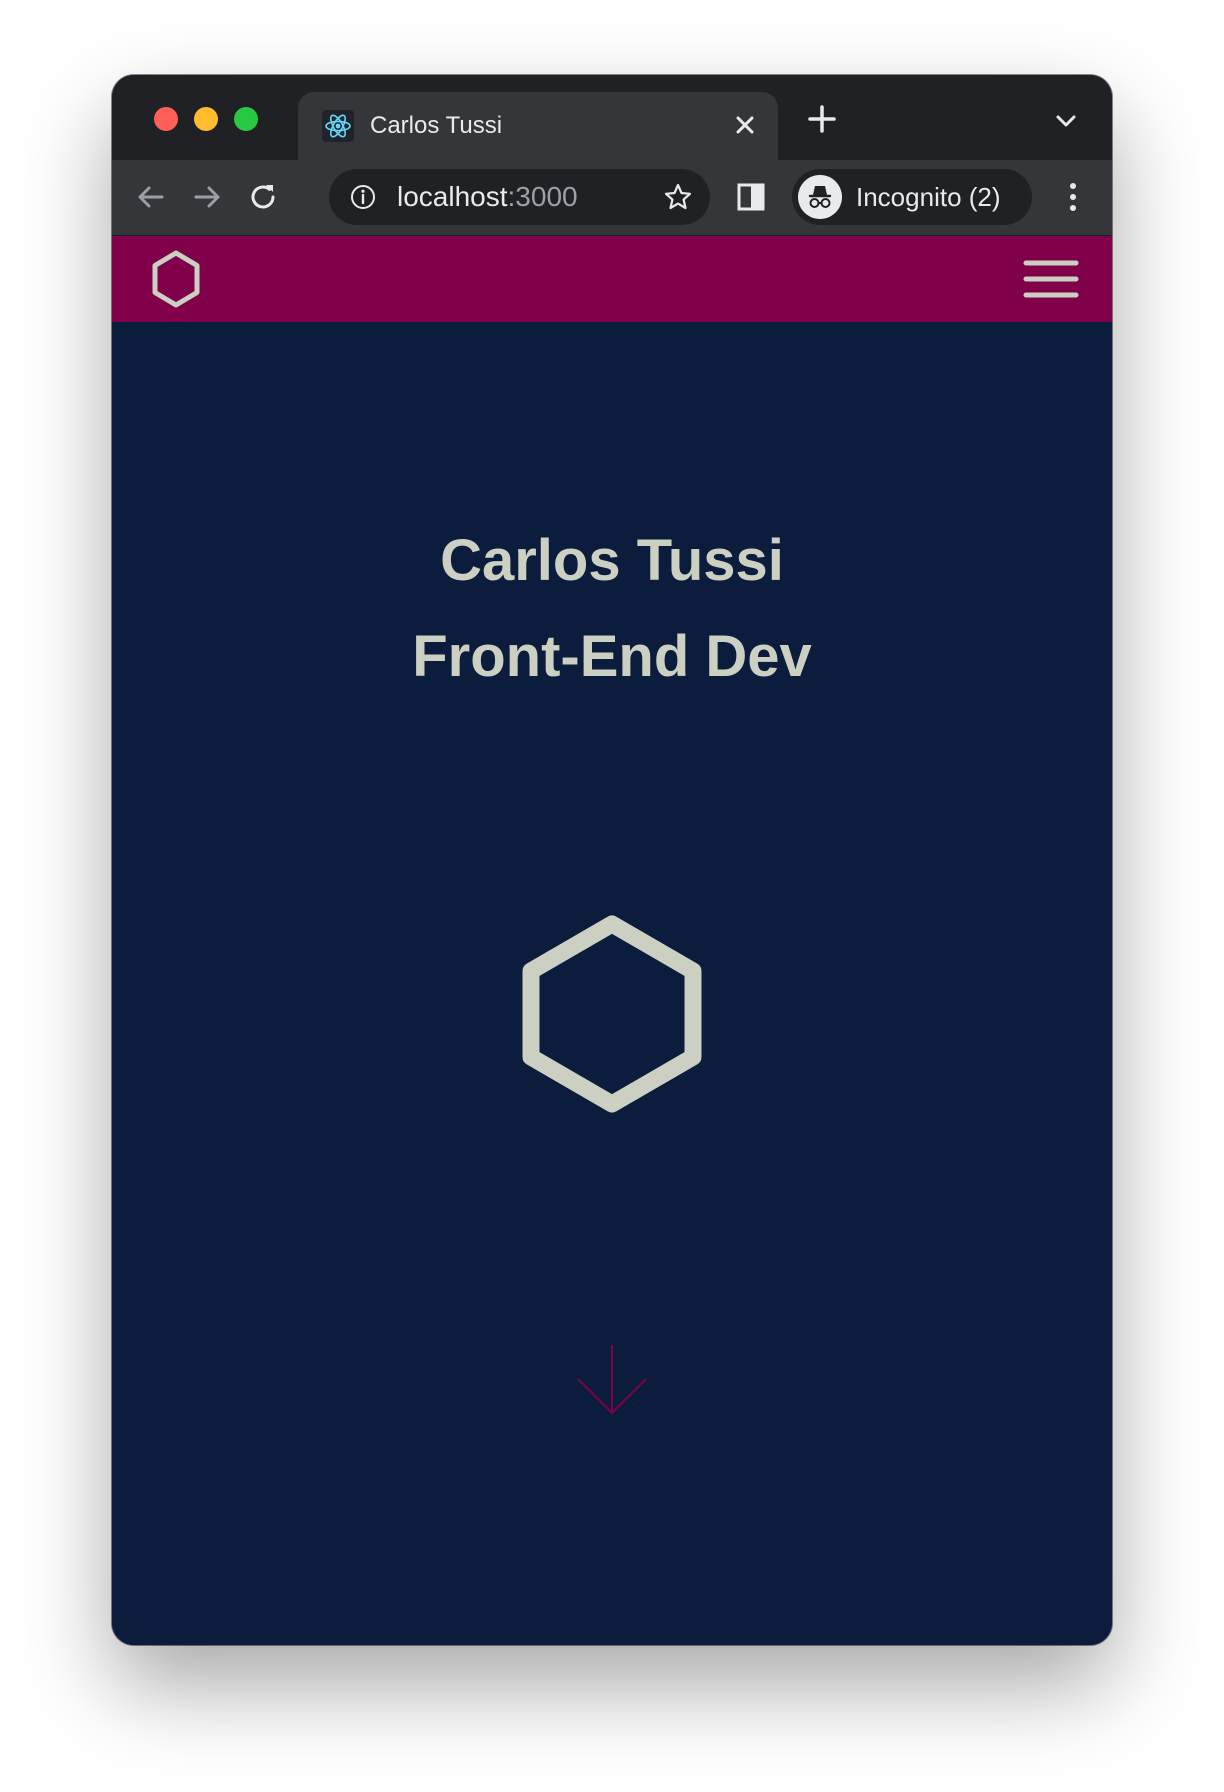  Describe the element at coordinates (1051, 279) in the screenshot. I see `hamburger-menu-icon` at that location.